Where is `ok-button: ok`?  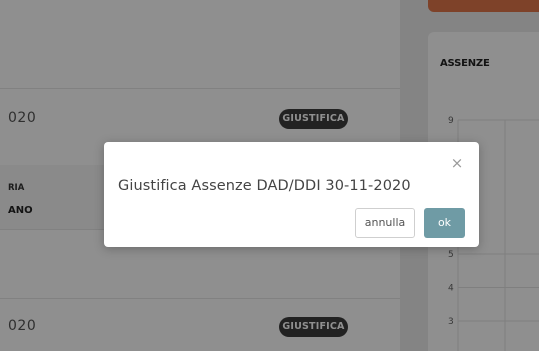
ok-button: ok is located at coordinates (444, 223).